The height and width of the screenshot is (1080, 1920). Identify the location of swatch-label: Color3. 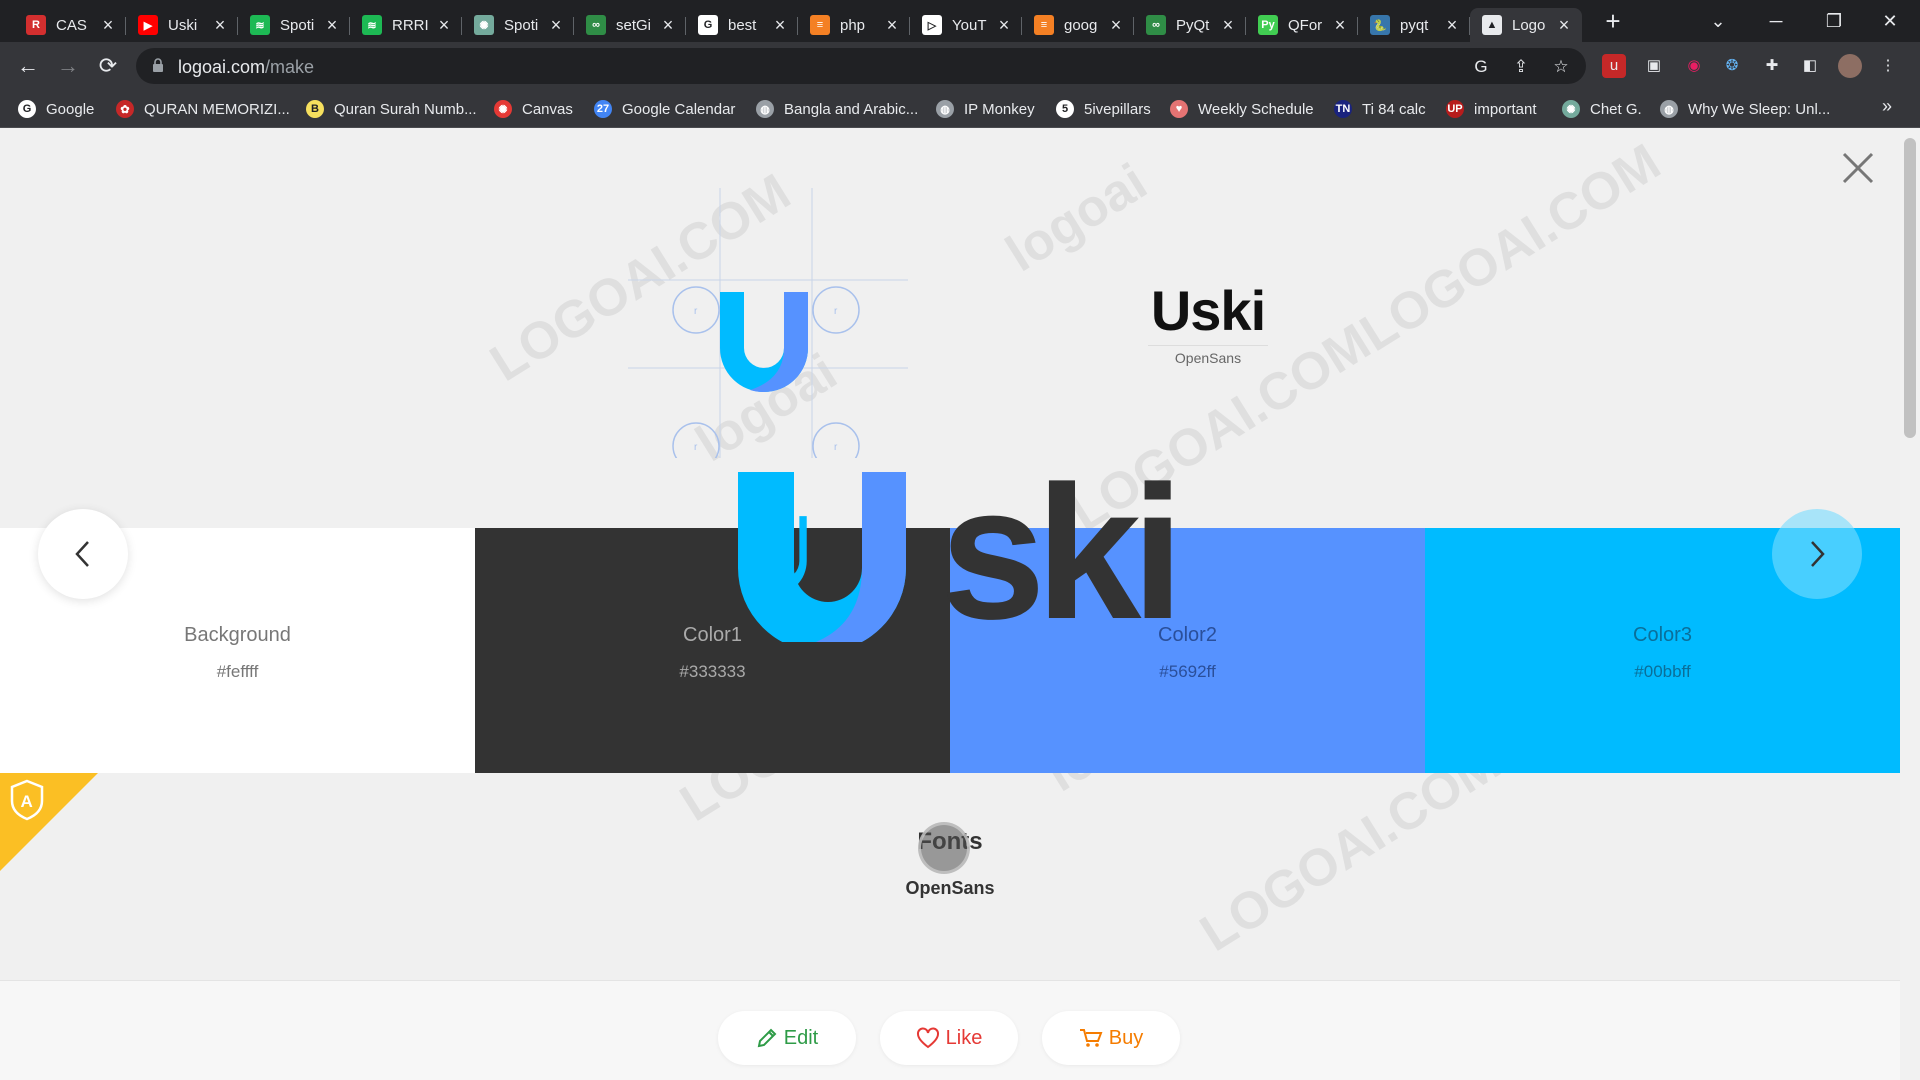
(1662, 635).